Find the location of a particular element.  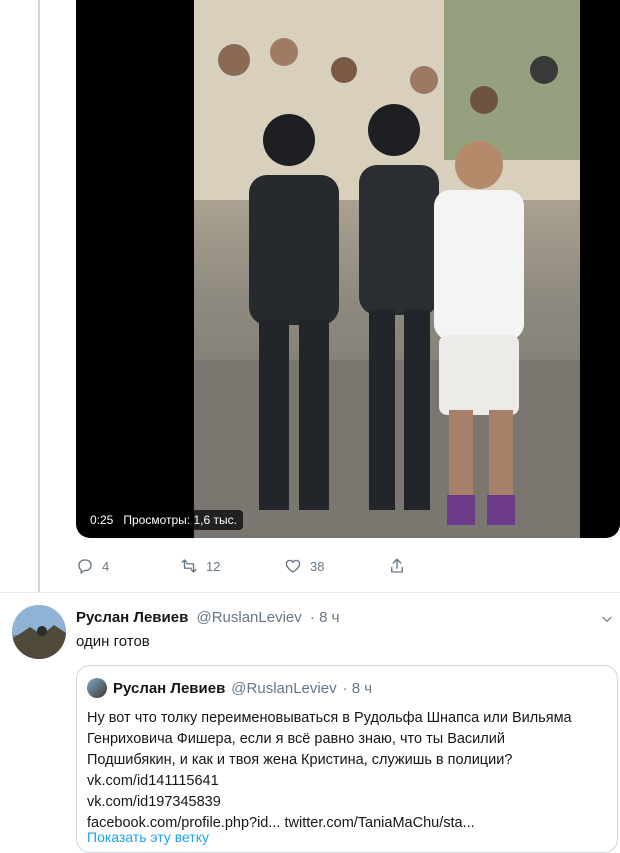

tweet-time: · 8 ч is located at coordinates (325, 617).